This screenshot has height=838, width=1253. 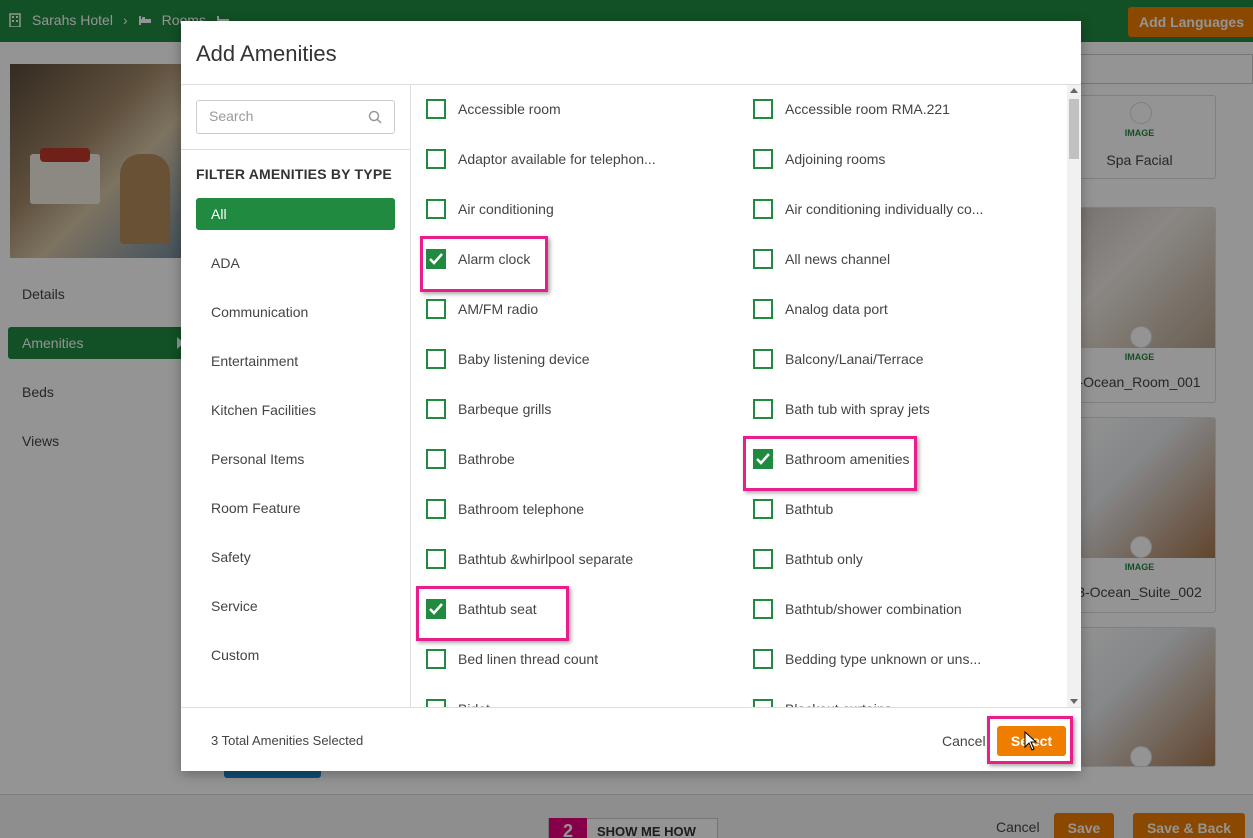 What do you see at coordinates (289, 116) in the screenshot?
I see `amenity-search-input` at bounding box center [289, 116].